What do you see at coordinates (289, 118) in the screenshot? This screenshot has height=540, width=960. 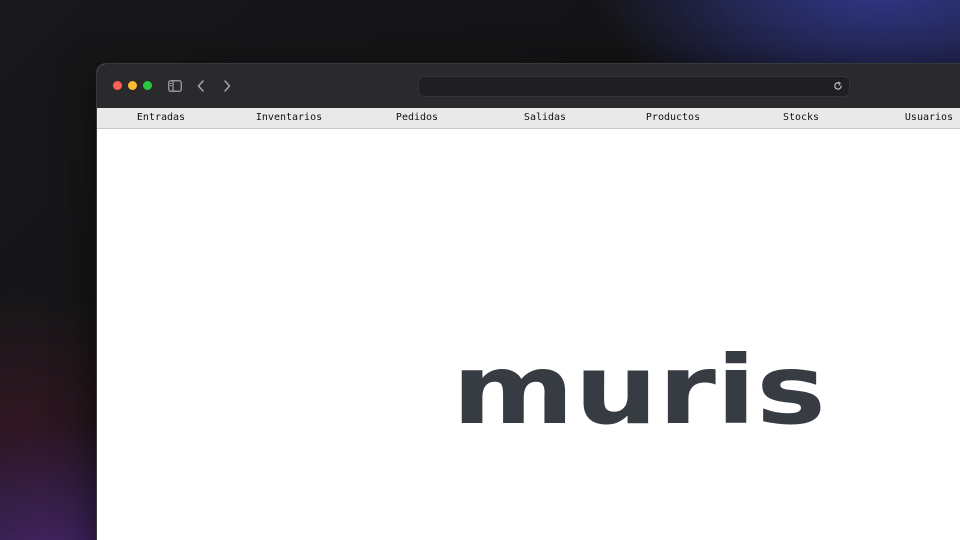 I see `nav-link-inventarios: Inventarios` at bounding box center [289, 118].